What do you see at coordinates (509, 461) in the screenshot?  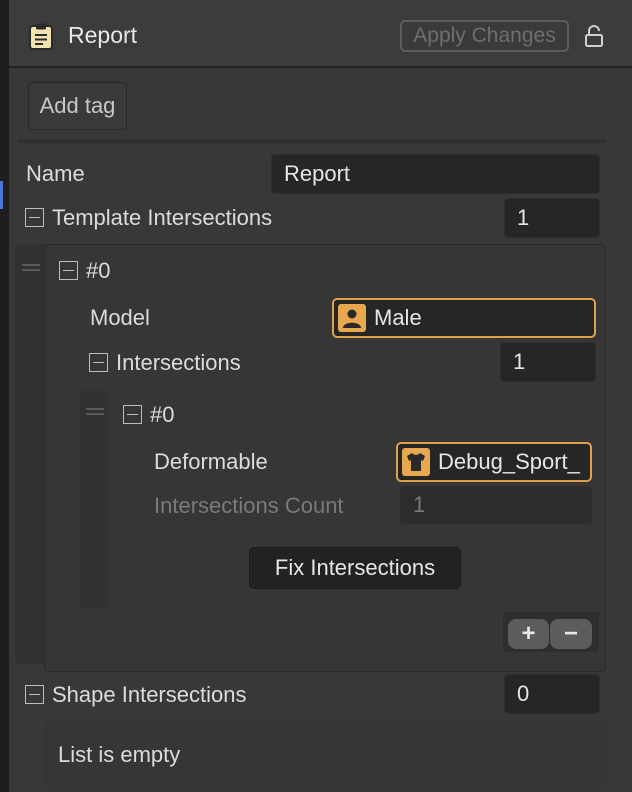 I see `deformable-object-value: Debug_Sport_` at bounding box center [509, 461].